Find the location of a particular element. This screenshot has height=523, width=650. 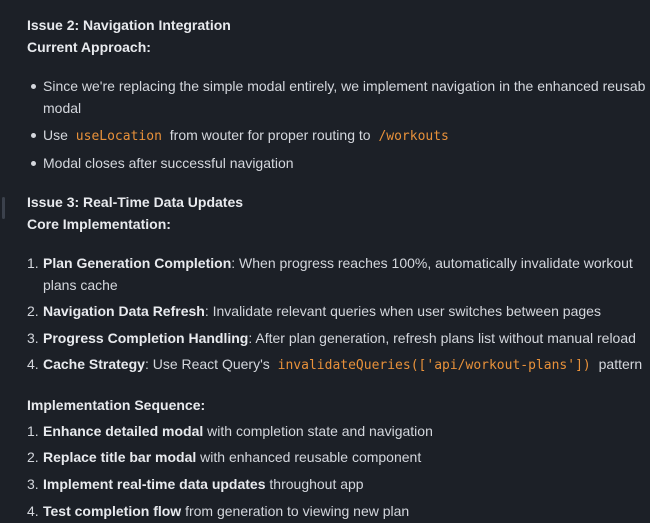

list-item-text: Modal closes after successful navigation is located at coordinates (168, 163).